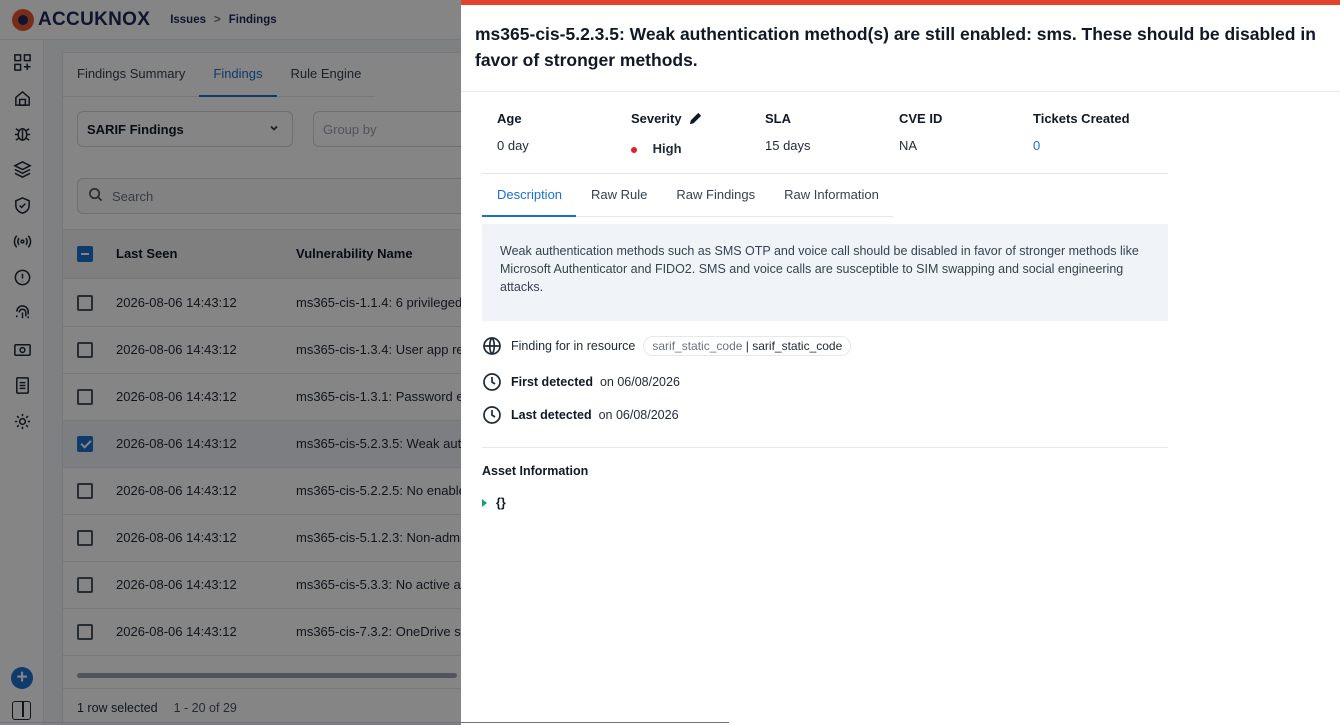 The image size is (1340, 725). I want to click on tab-raw-findings: Raw Findings, so click(715, 197).